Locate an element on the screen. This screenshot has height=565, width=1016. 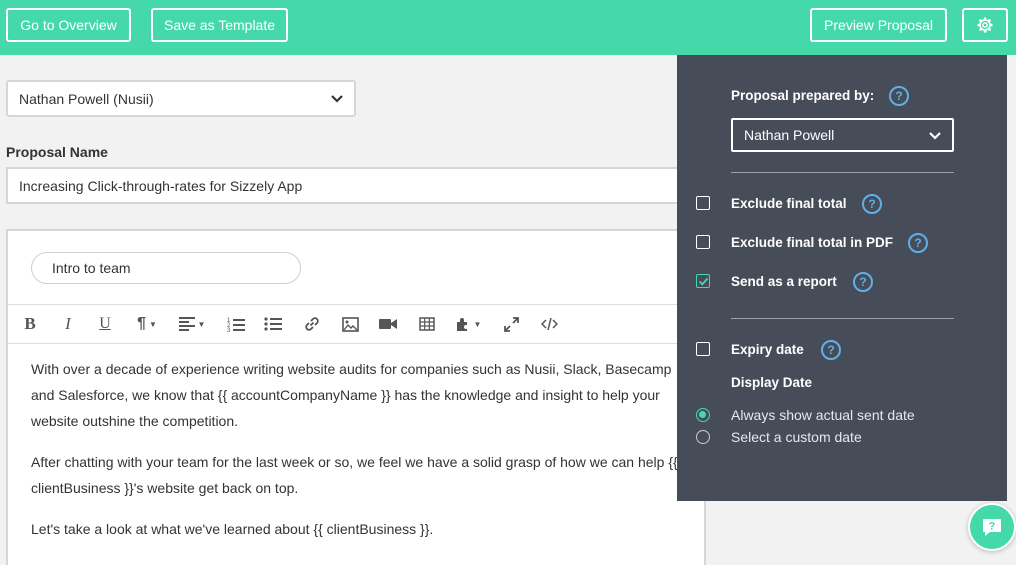
italic-icon: I is located at coordinates (68, 324).